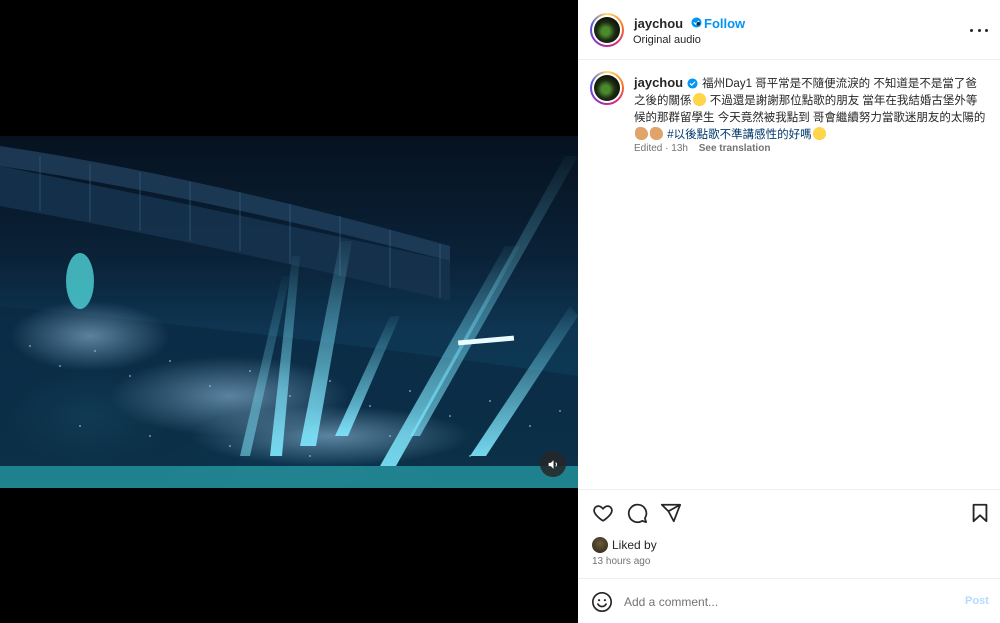  I want to click on action-bar, so click(789, 512).